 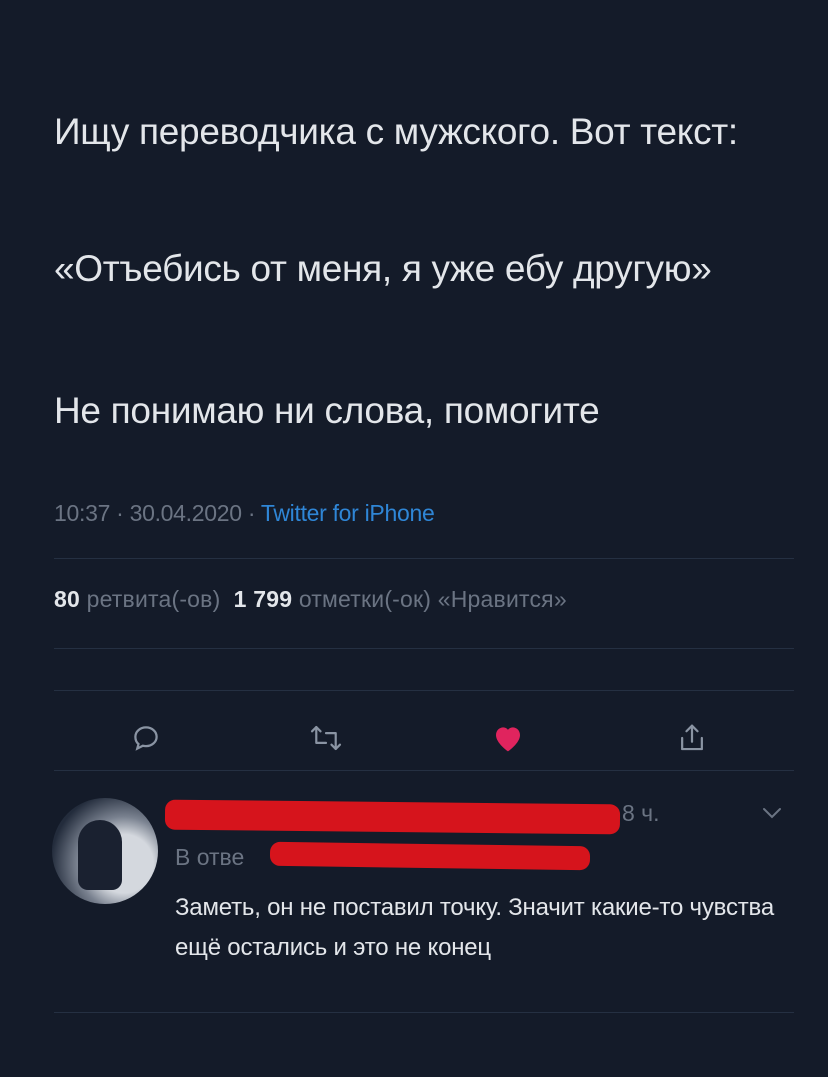 I want to click on chevron-down-icon, so click(x=772, y=815).